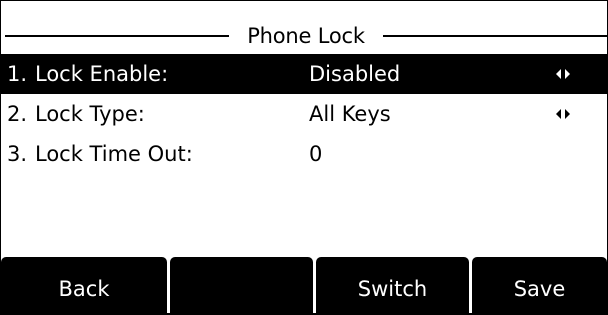  What do you see at coordinates (304, 154) in the screenshot?
I see `menu-item-lock-time-out: 3. Lock Time Out: 0` at bounding box center [304, 154].